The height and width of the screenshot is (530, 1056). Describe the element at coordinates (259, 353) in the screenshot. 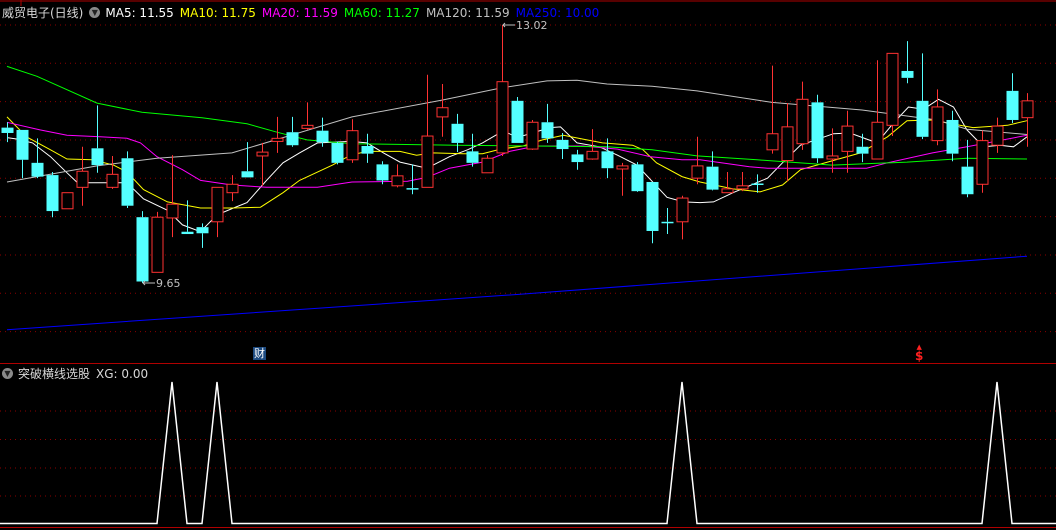

I see `finance-marker: 财` at that location.